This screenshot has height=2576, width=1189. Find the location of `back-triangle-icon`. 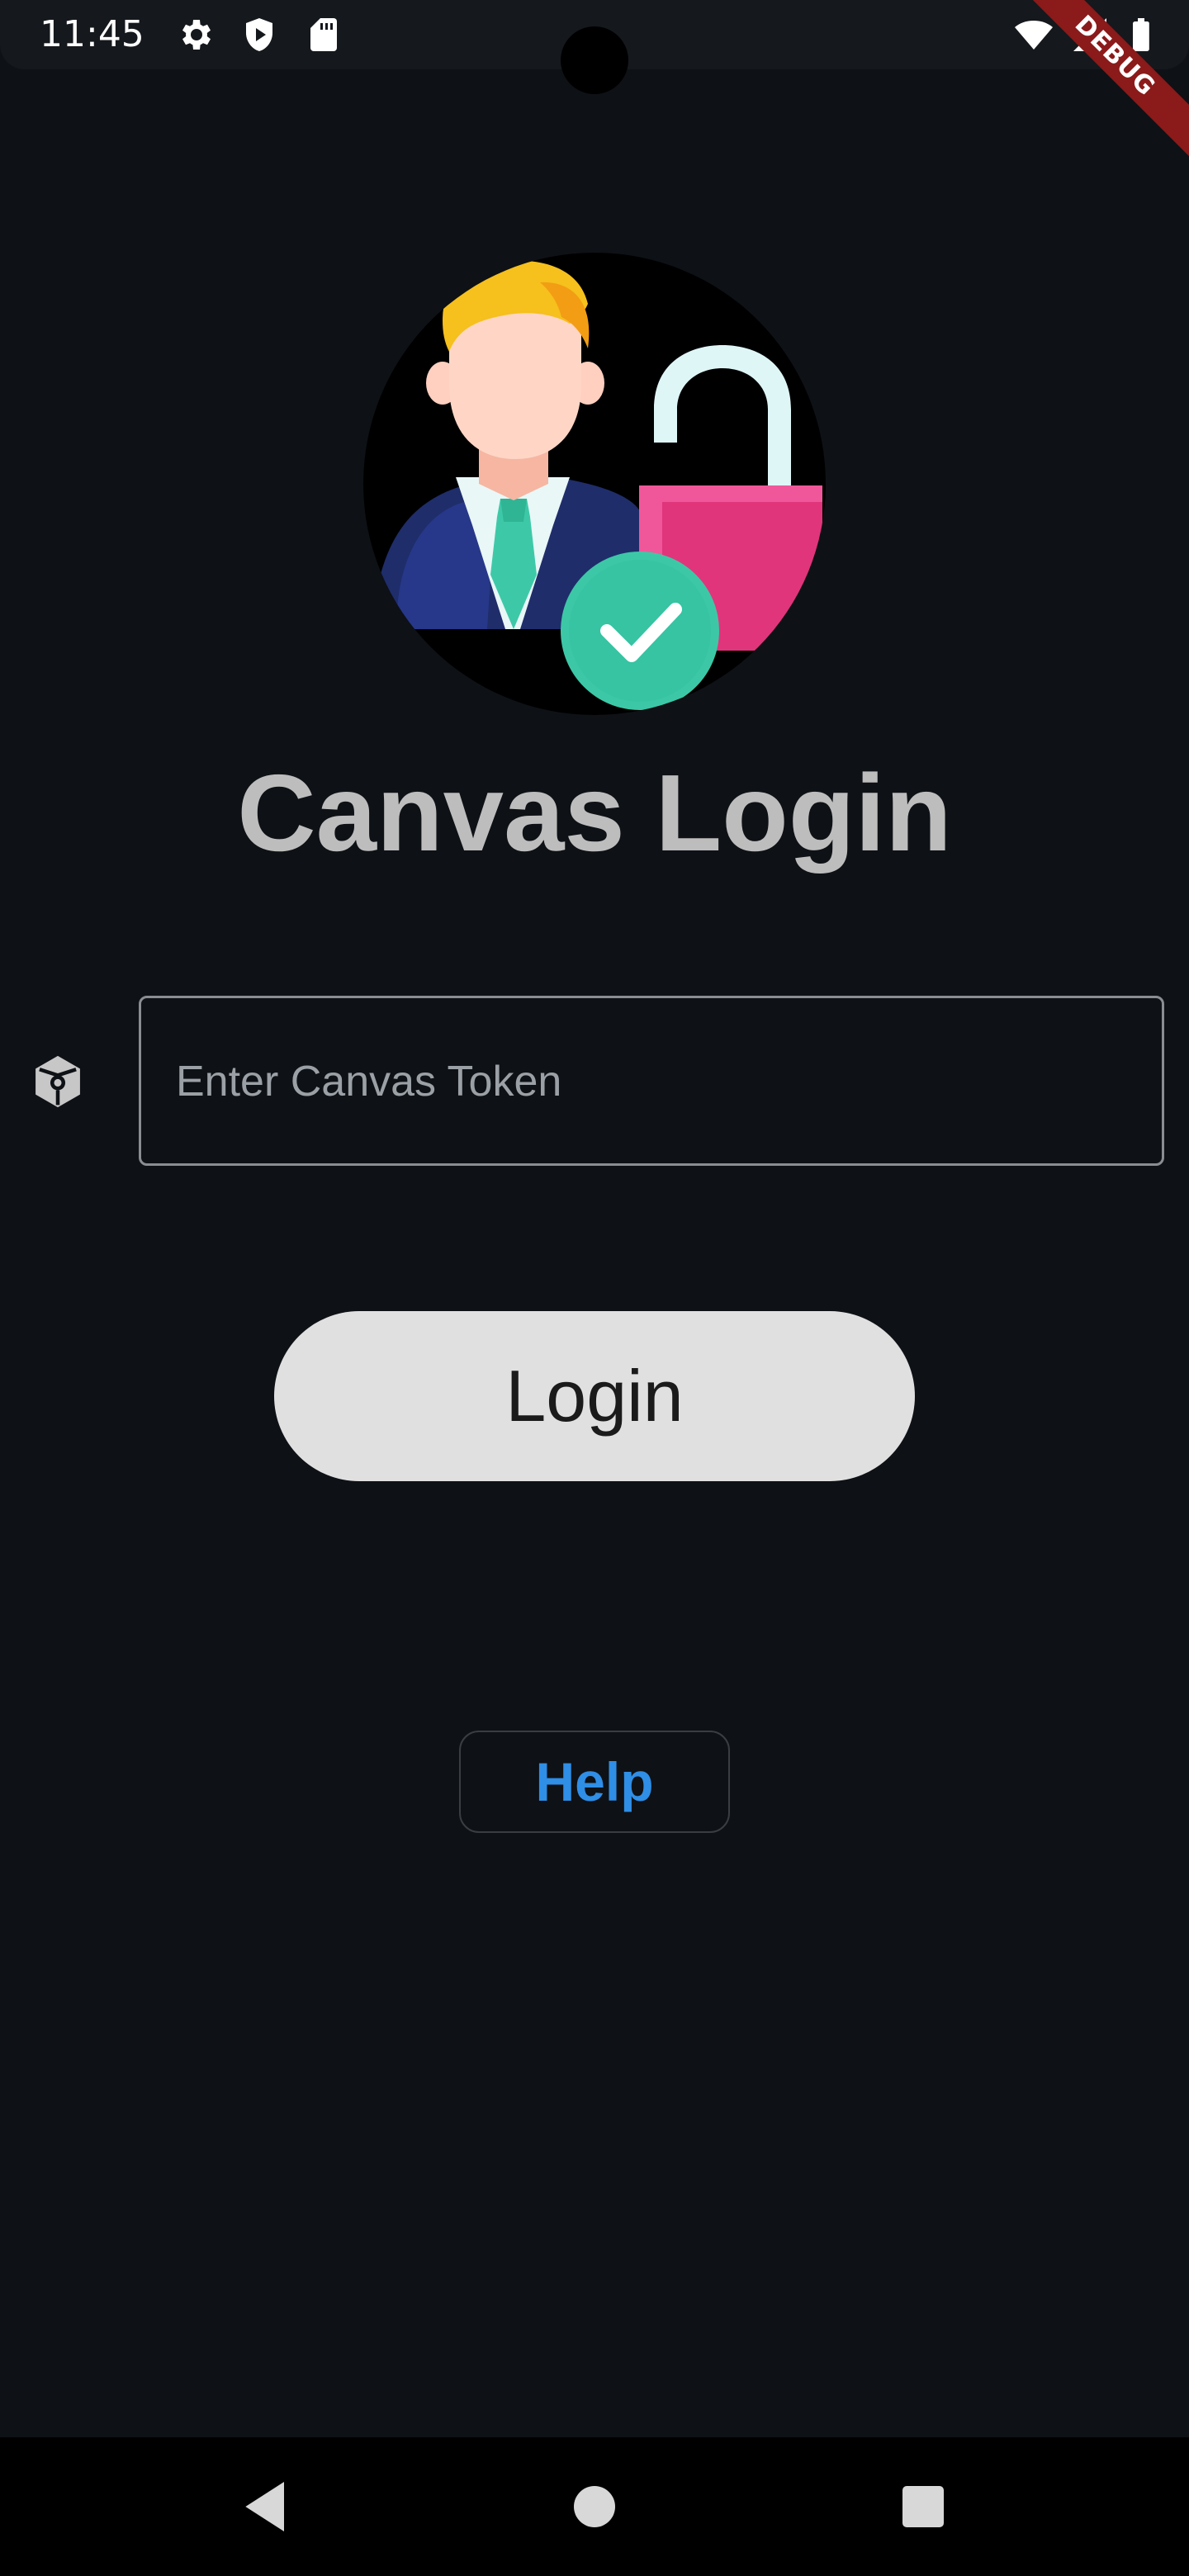

back-triangle-icon is located at coordinates (267, 2507).